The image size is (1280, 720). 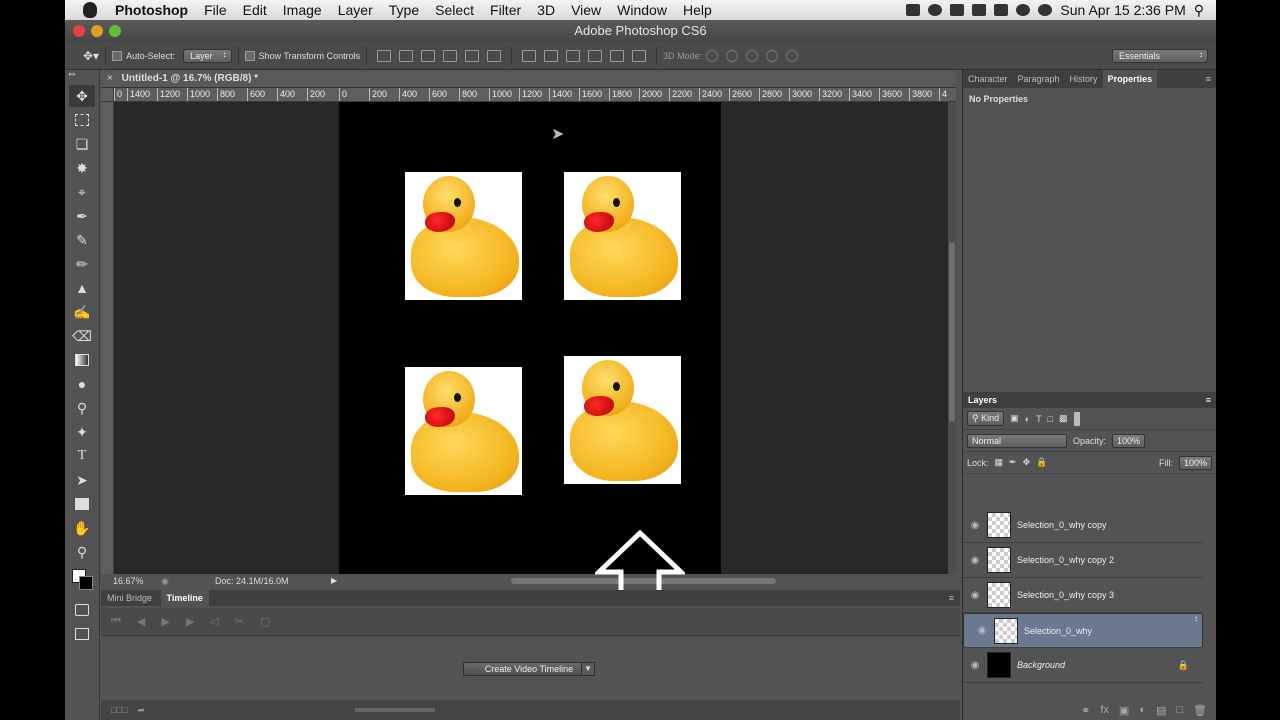 What do you see at coordinates (1195, 462) in the screenshot?
I see `fill-field: 100%` at bounding box center [1195, 462].